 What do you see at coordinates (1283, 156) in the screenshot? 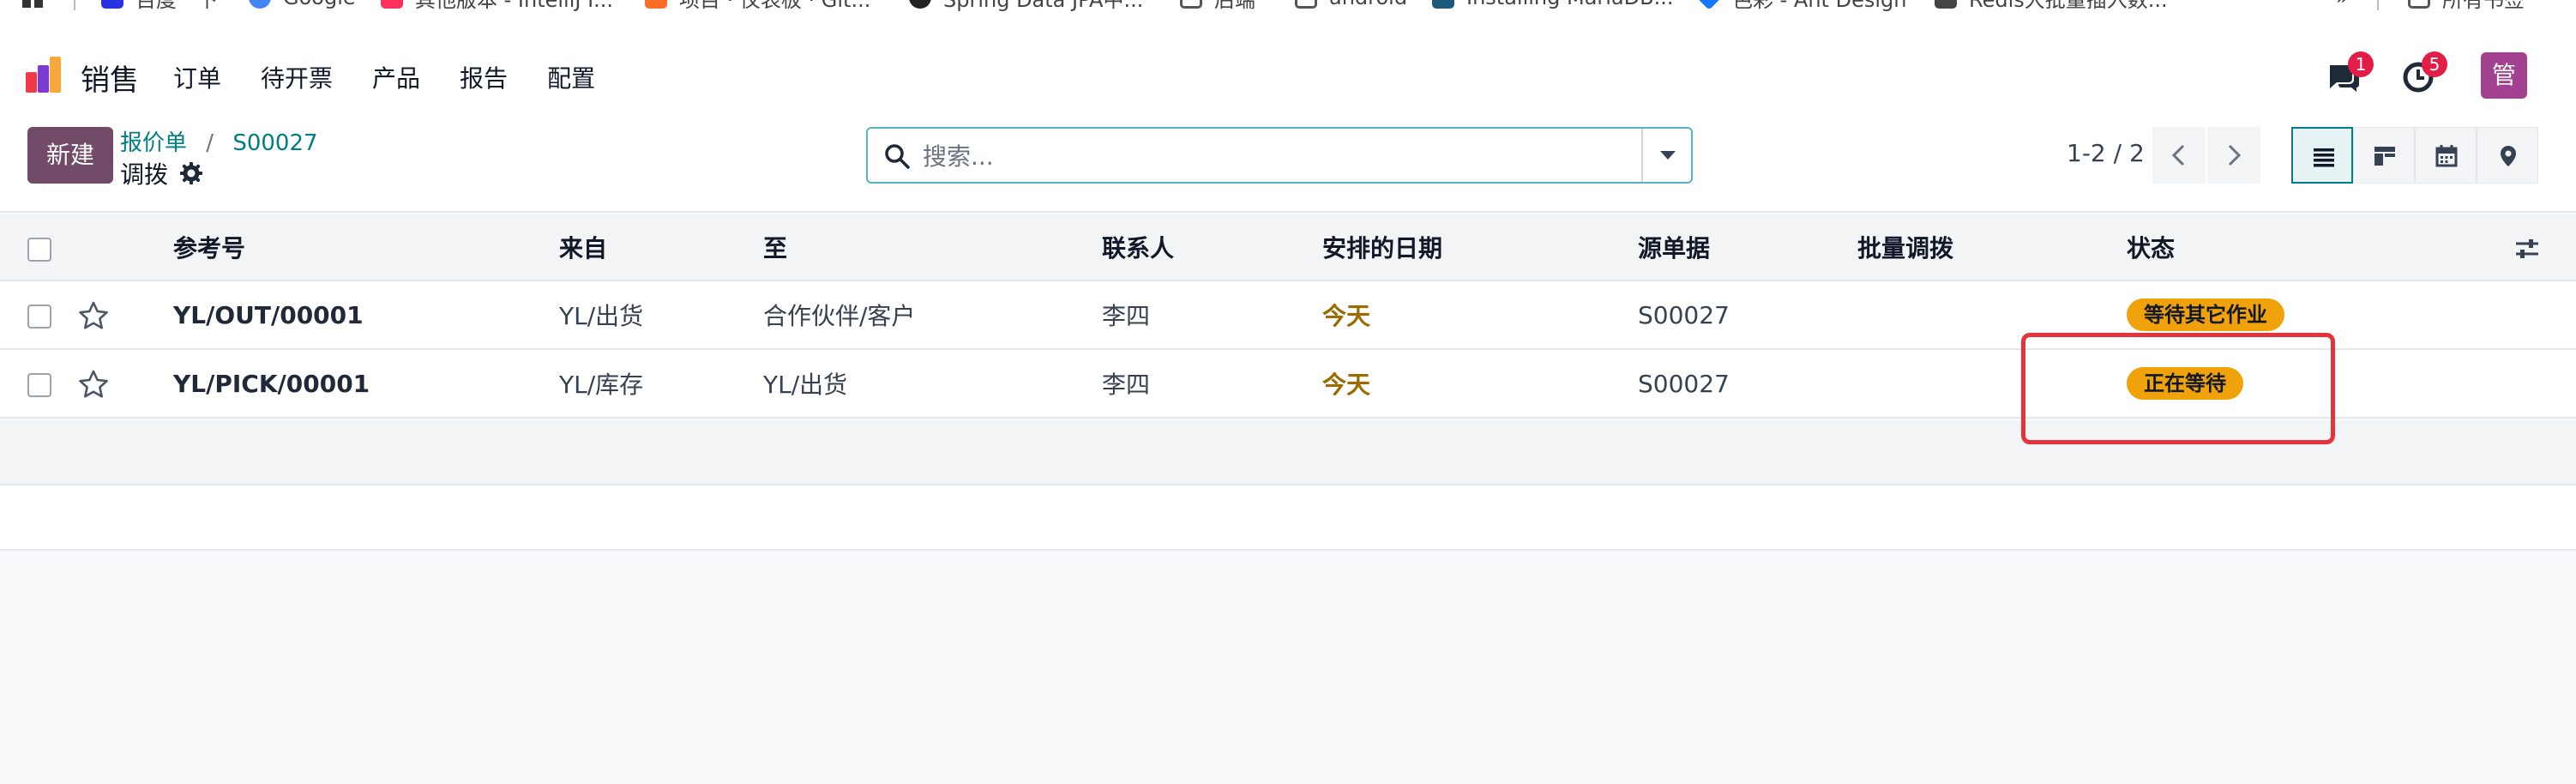
I see `search-input` at bounding box center [1283, 156].